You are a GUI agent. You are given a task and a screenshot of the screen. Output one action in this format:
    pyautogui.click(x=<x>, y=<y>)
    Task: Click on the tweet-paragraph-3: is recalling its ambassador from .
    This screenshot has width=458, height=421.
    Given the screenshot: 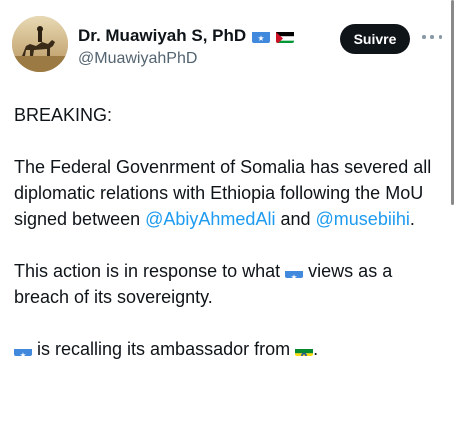 What is the action you would take?
    pyautogui.click(x=230, y=349)
    